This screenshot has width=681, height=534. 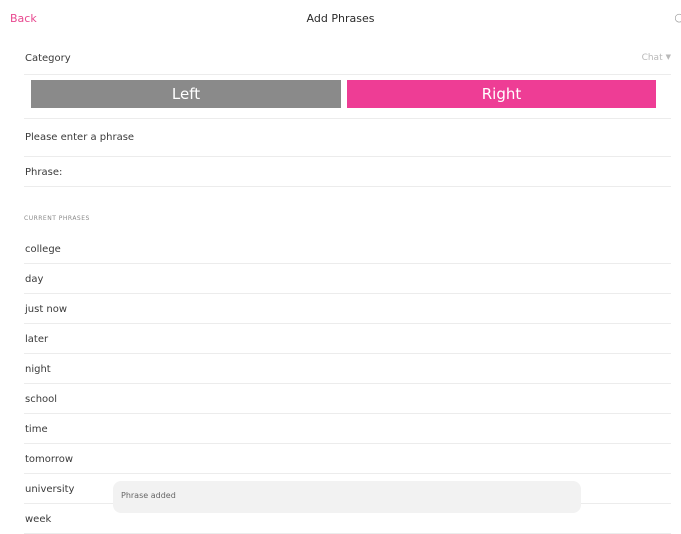 What do you see at coordinates (347, 138) in the screenshot?
I see `prompt-row: Please enter a phrase` at bounding box center [347, 138].